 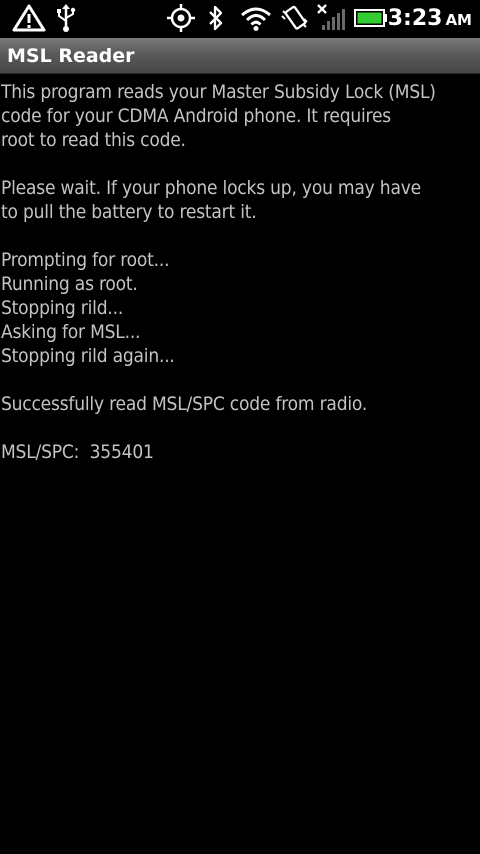 I want to click on log-line: Running as root., so click(x=69, y=284).